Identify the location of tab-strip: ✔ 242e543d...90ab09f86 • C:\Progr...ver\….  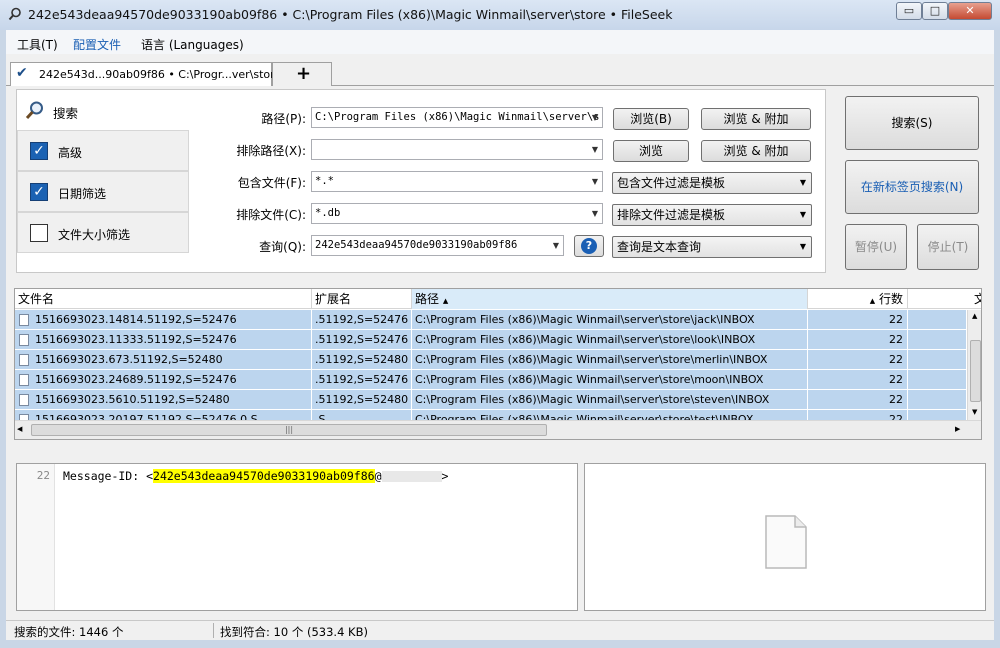
(500, 70).